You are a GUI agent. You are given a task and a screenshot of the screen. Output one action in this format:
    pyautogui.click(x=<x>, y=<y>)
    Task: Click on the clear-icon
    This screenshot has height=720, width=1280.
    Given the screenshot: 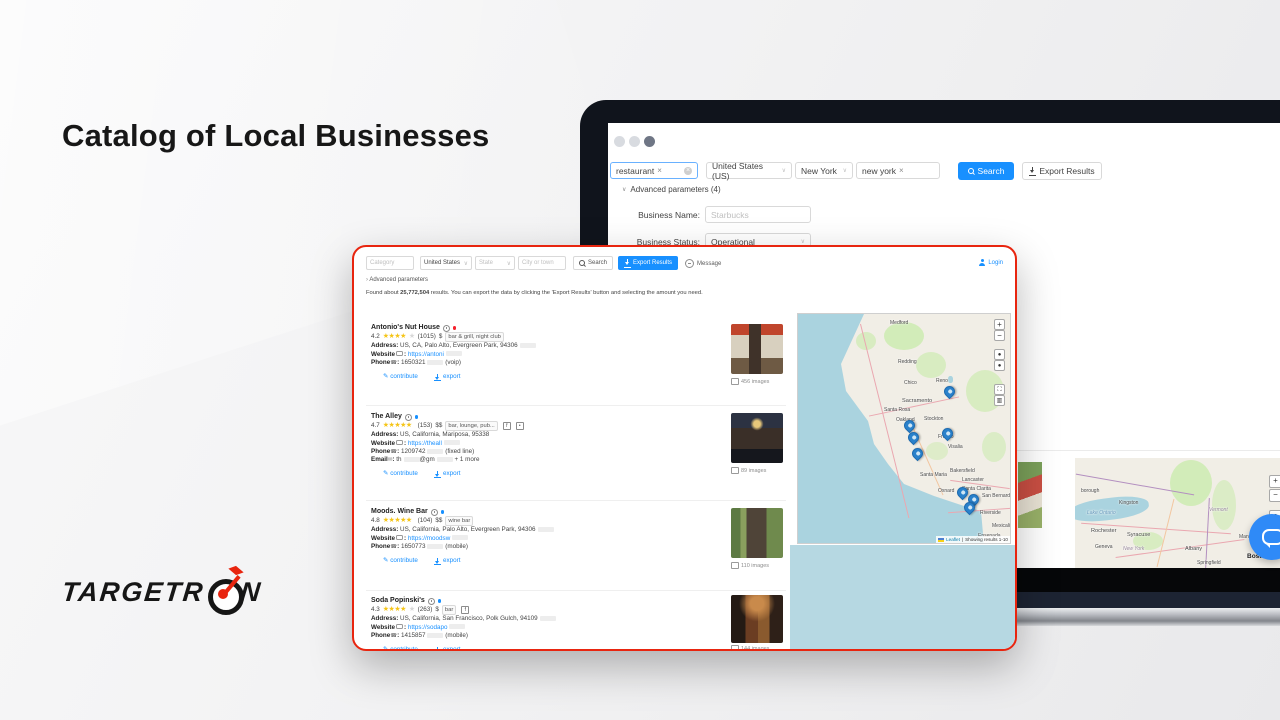 What is the action you would take?
    pyautogui.click(x=688, y=170)
    